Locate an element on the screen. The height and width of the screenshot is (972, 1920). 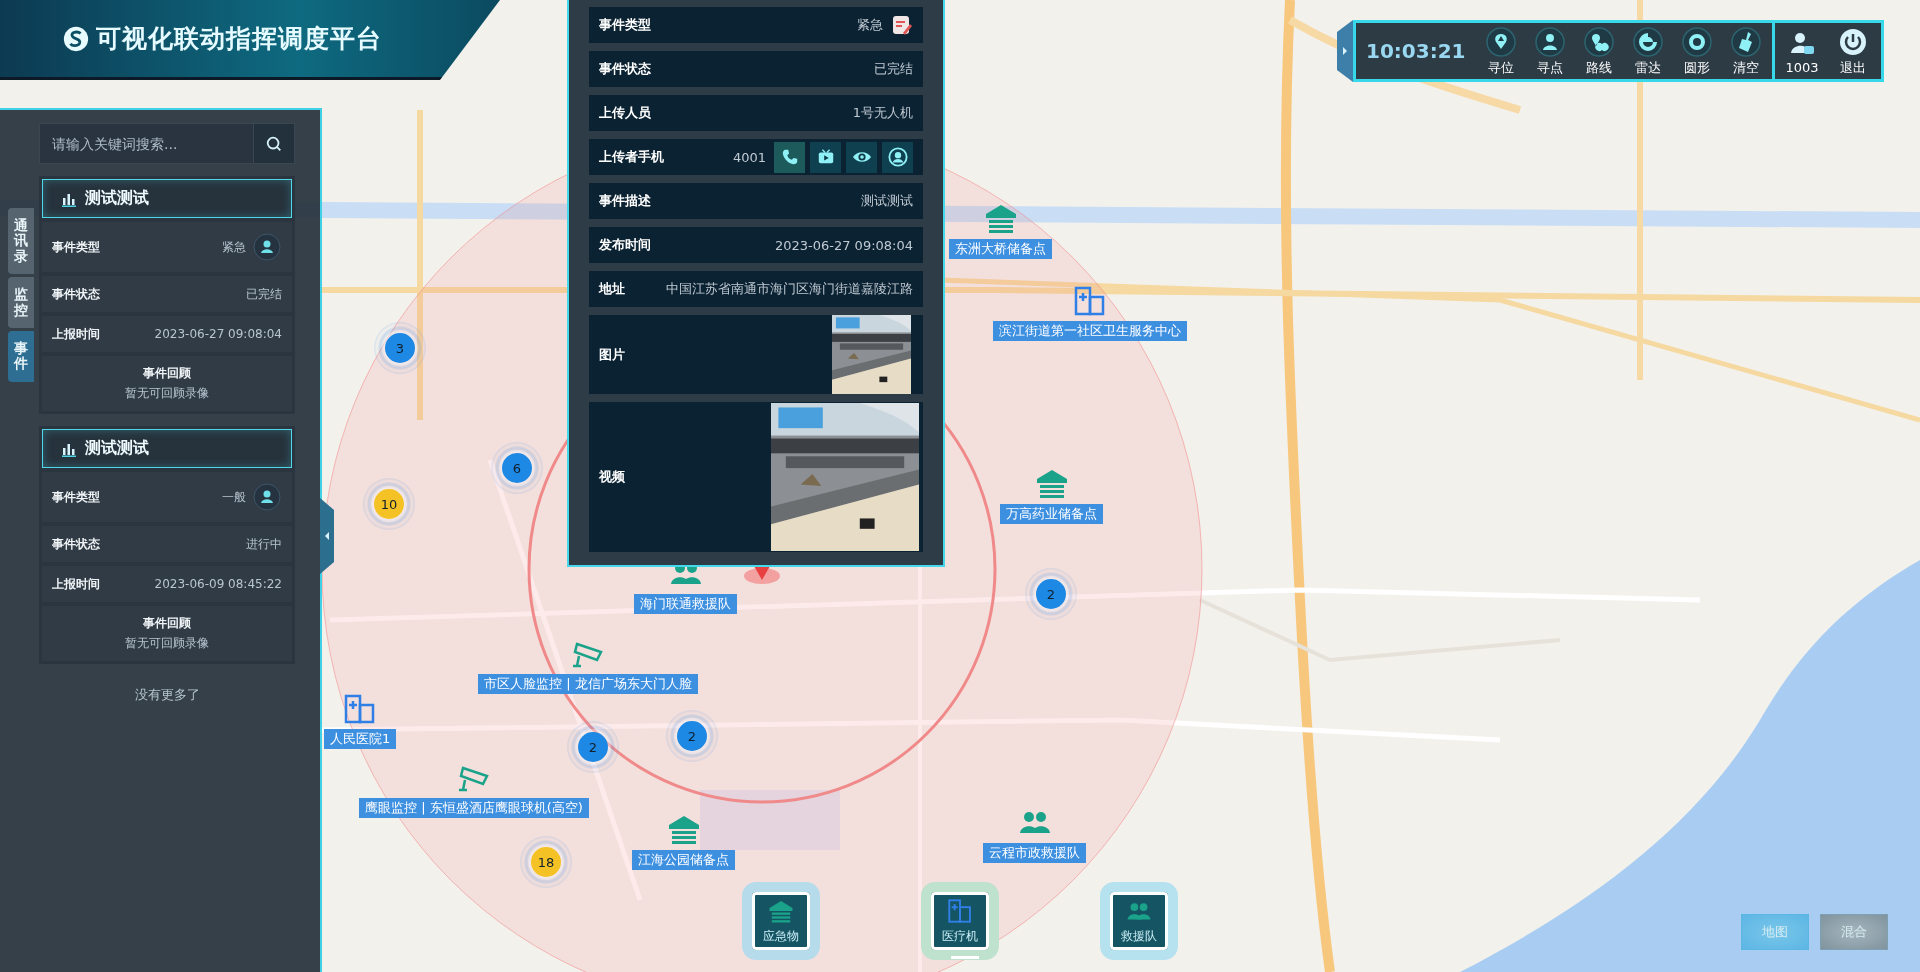
tool-button: 路线 is located at coordinates (1599, 51).